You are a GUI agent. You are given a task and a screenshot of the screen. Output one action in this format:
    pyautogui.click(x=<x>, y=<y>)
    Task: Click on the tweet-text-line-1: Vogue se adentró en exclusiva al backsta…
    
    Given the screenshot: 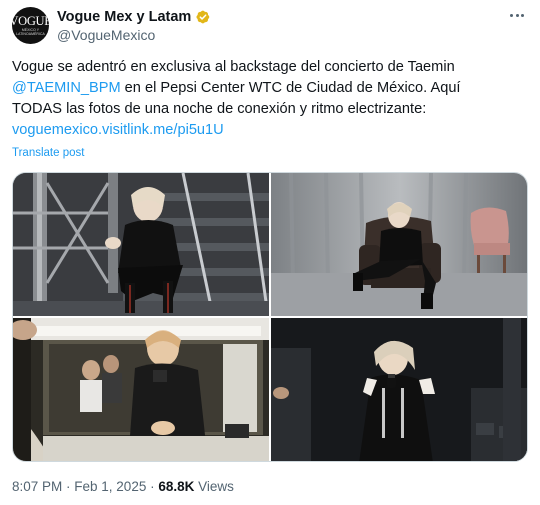 What is the action you would take?
    pyautogui.click(x=233, y=67)
    